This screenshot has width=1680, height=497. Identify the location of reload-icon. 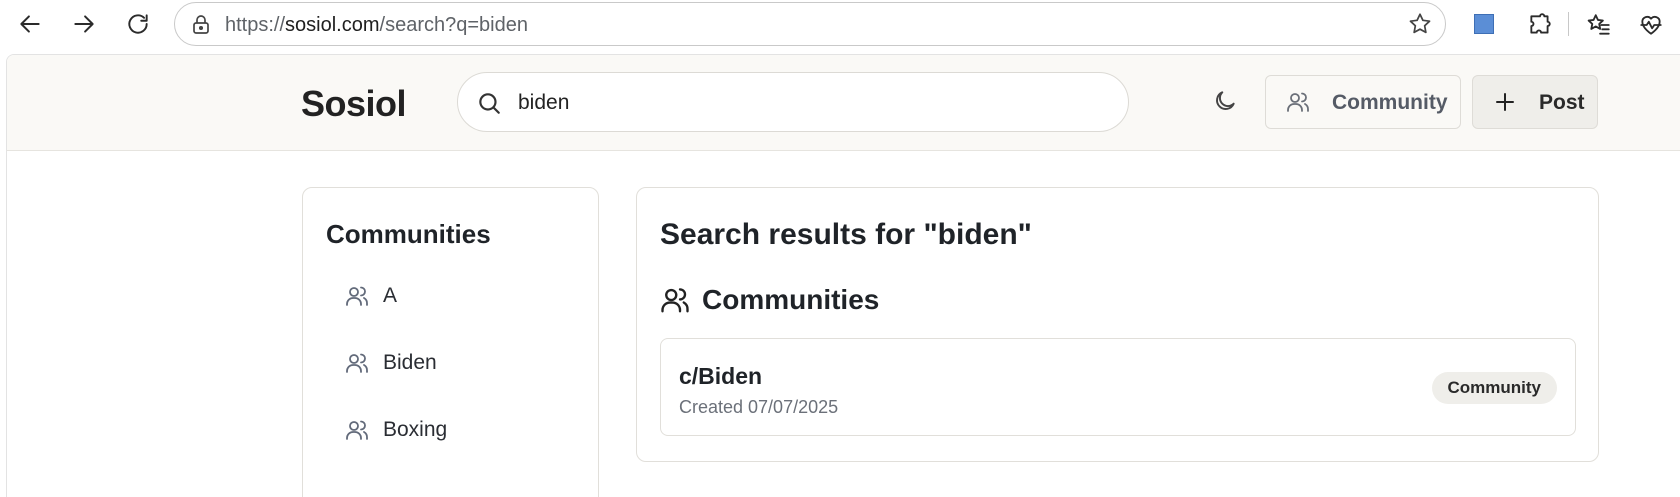
(138, 24).